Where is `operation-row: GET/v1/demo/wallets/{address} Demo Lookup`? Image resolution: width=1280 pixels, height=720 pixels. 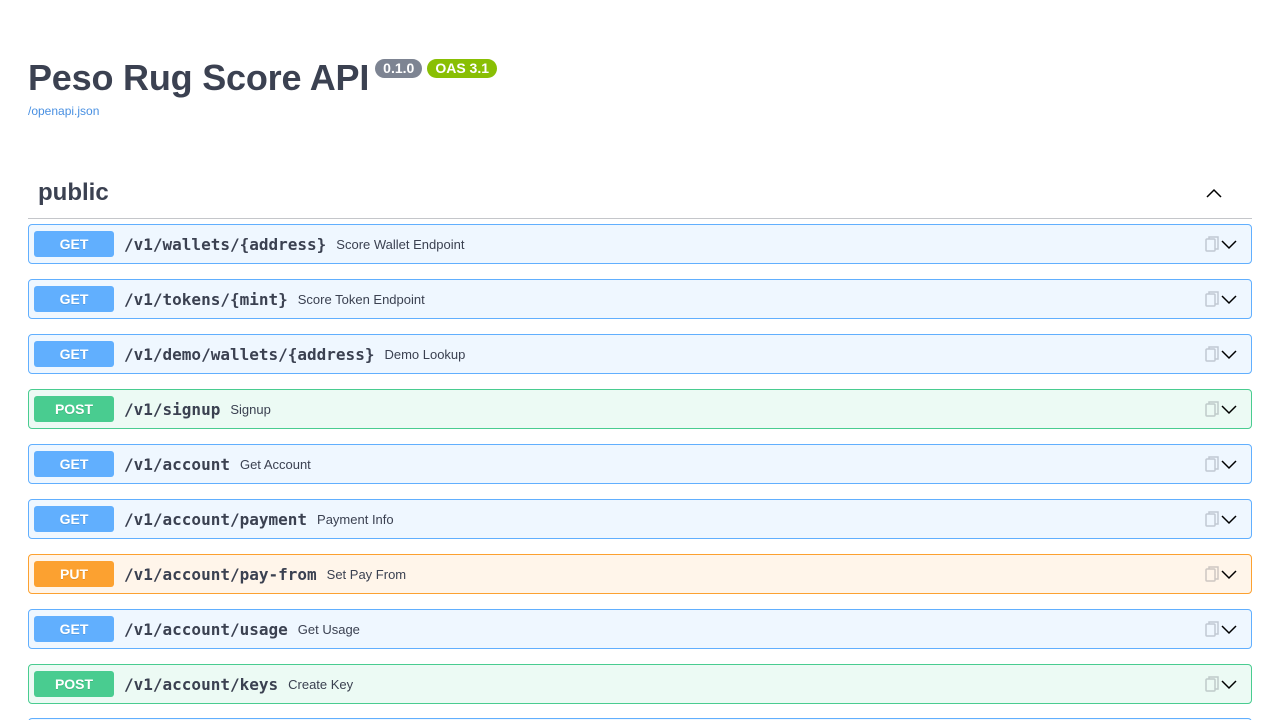 operation-row: GET/v1/demo/wallets/{address} Demo Lookup is located at coordinates (640, 354).